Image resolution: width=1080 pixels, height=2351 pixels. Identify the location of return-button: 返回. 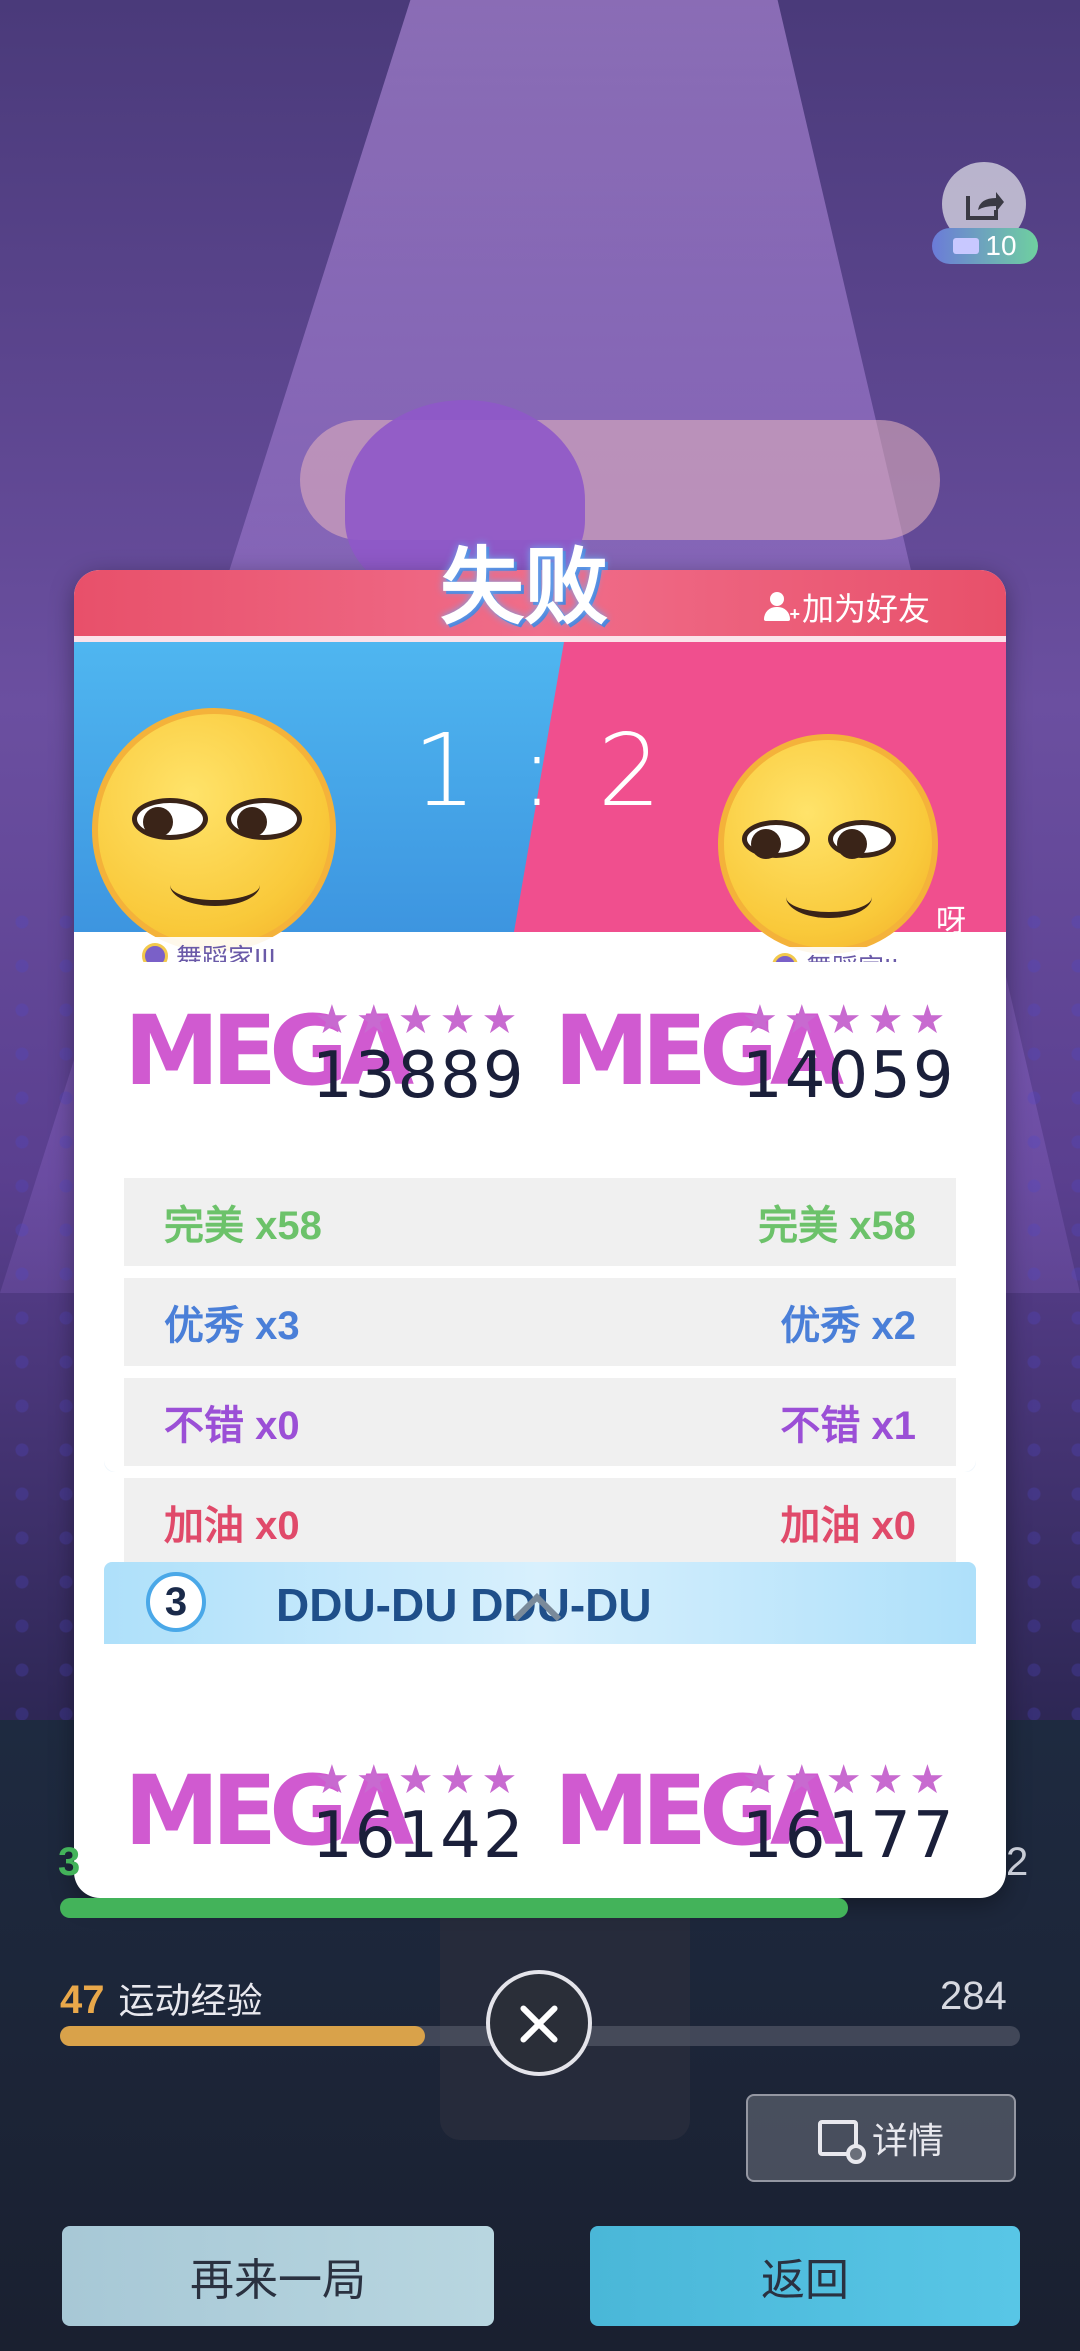
(805, 2276).